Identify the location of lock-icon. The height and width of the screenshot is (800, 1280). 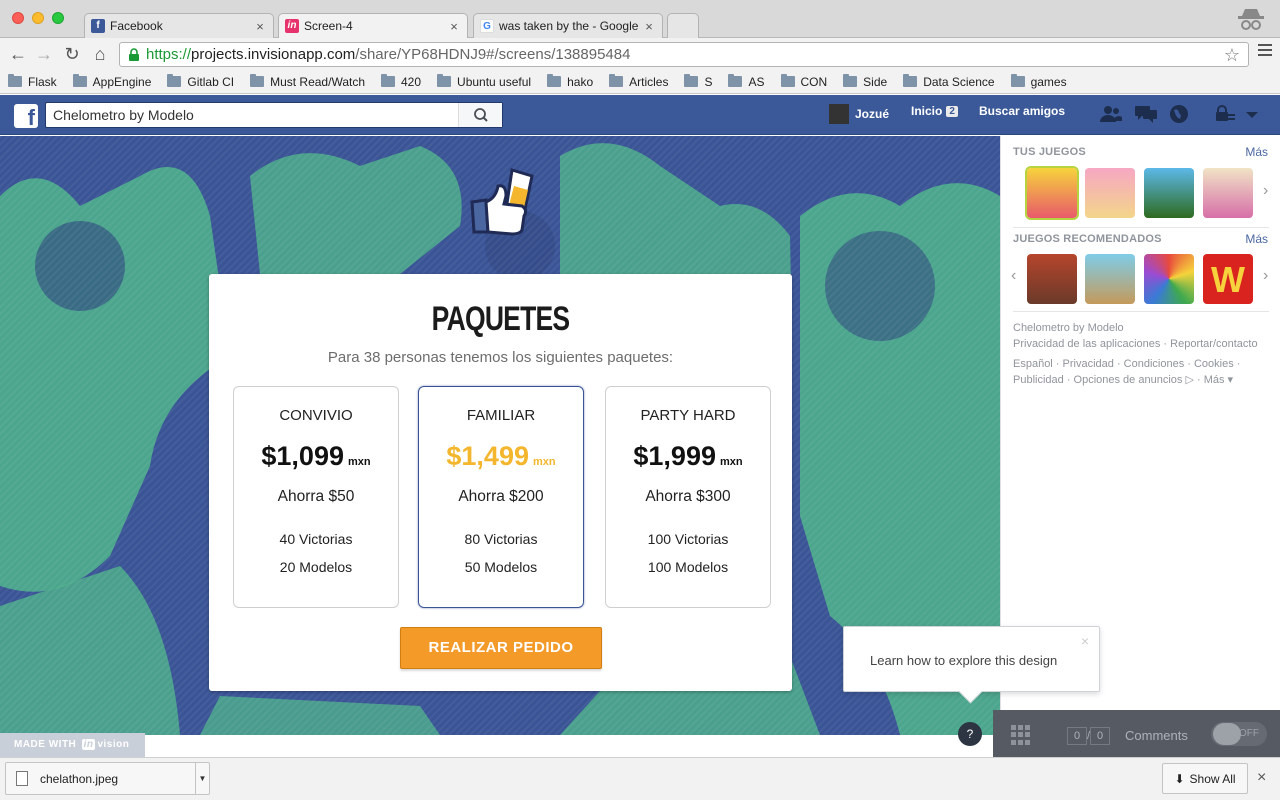
(134, 54).